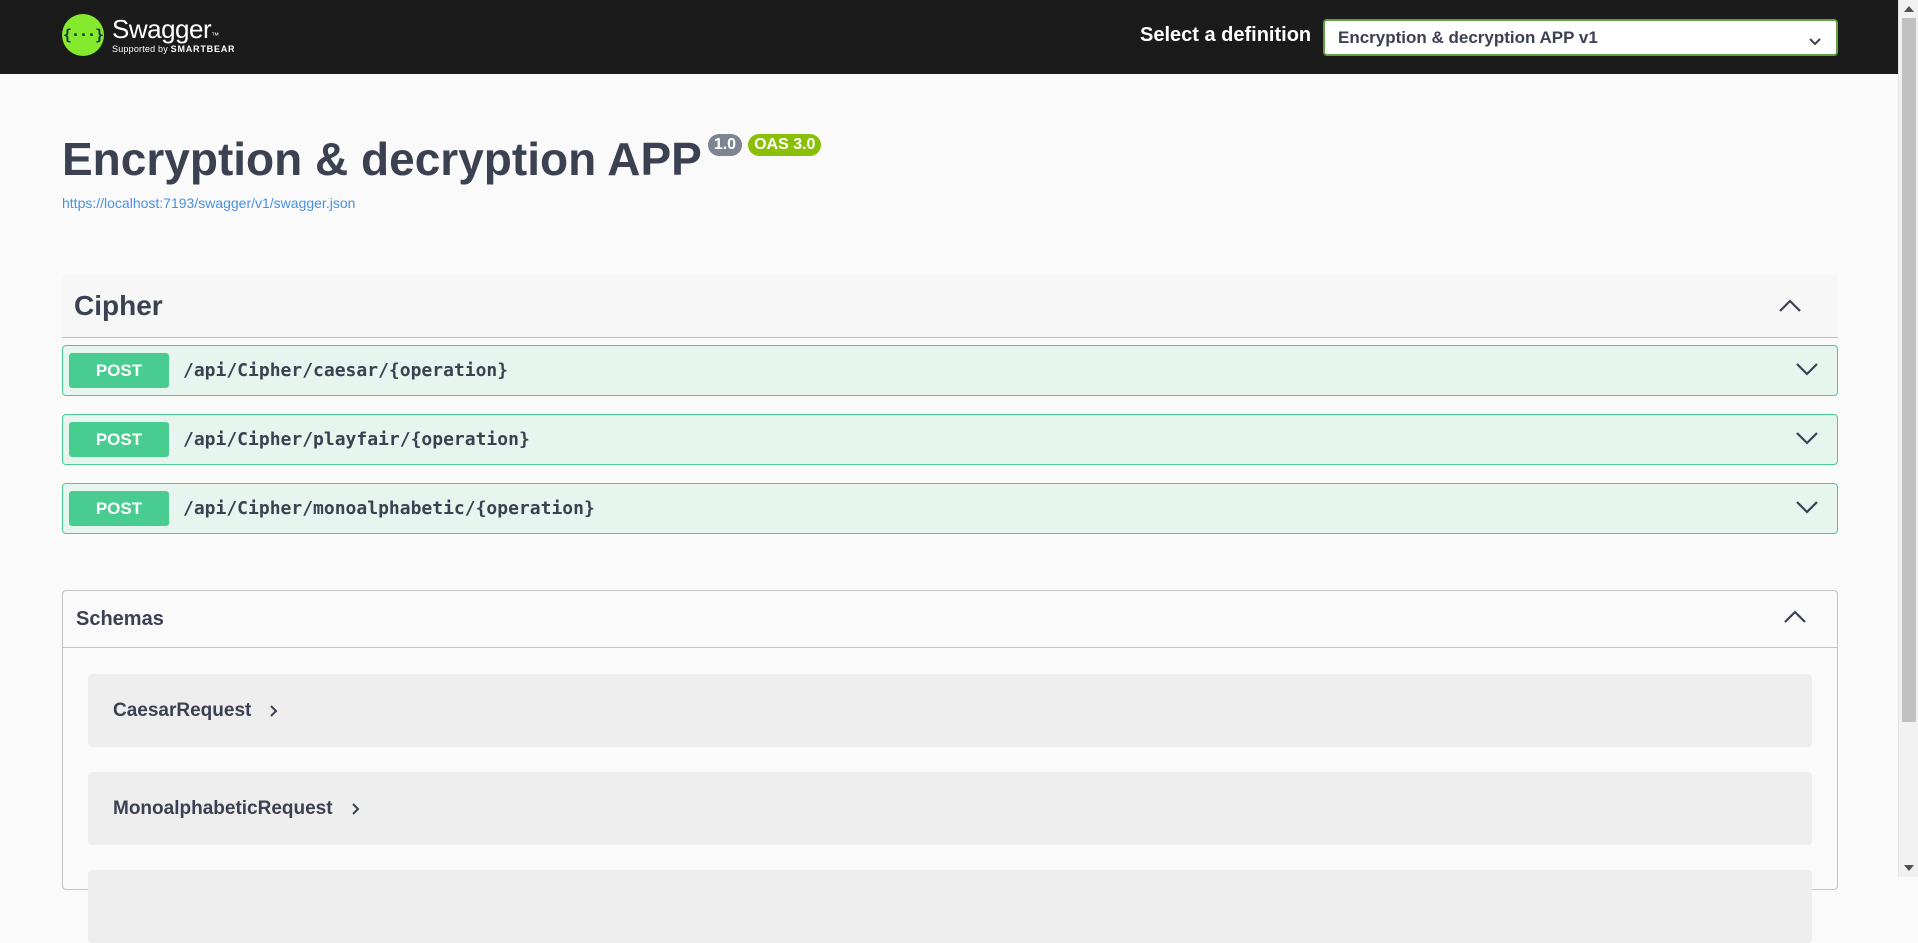  I want to click on operation-post-playfair: POST /api/Cipher/playfair/{operation}, so click(950, 439).